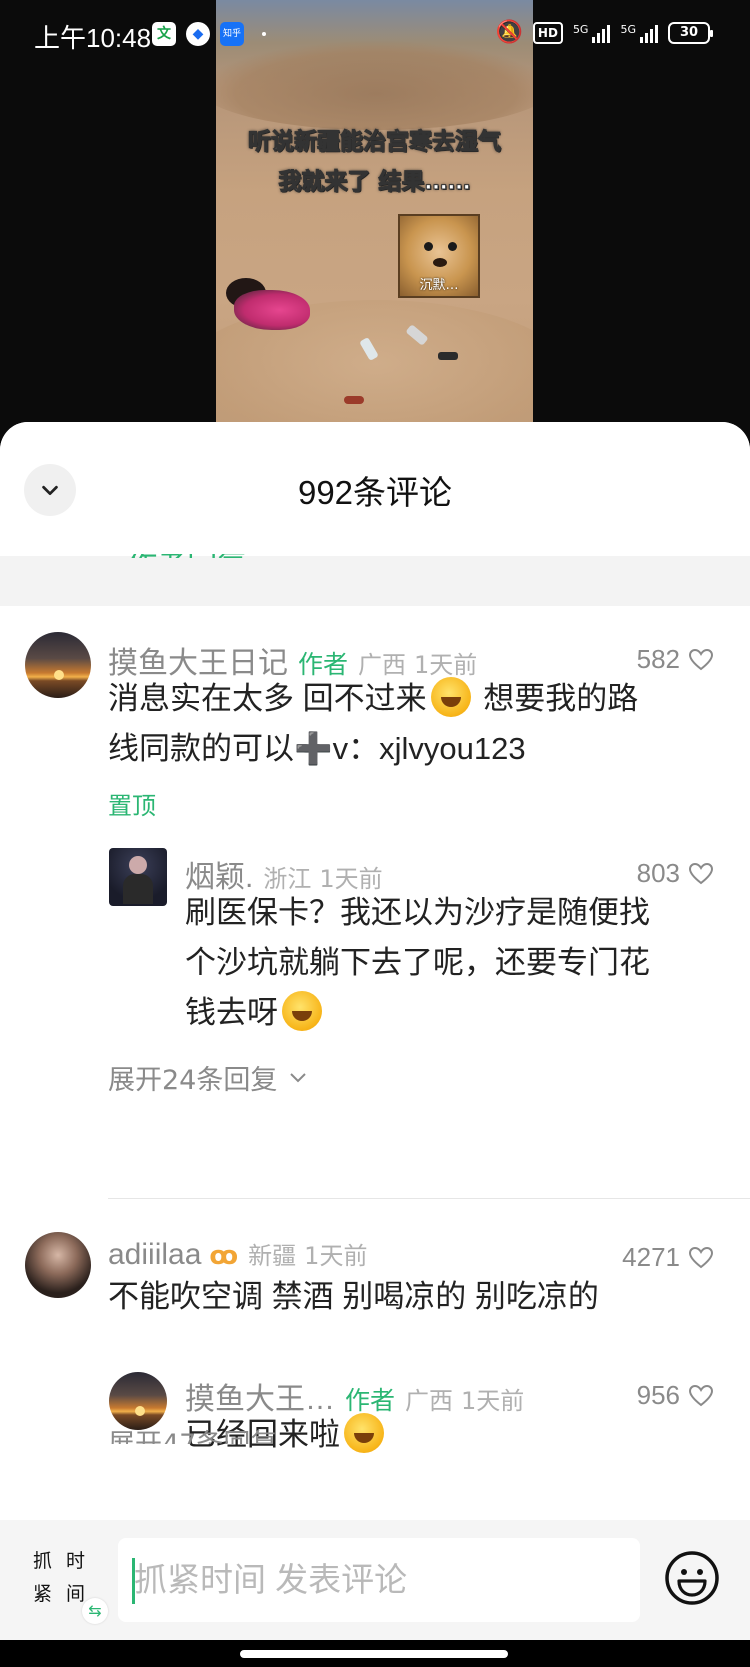 This screenshot has width=750, height=1667. I want to click on dog-nose, so click(440, 262).